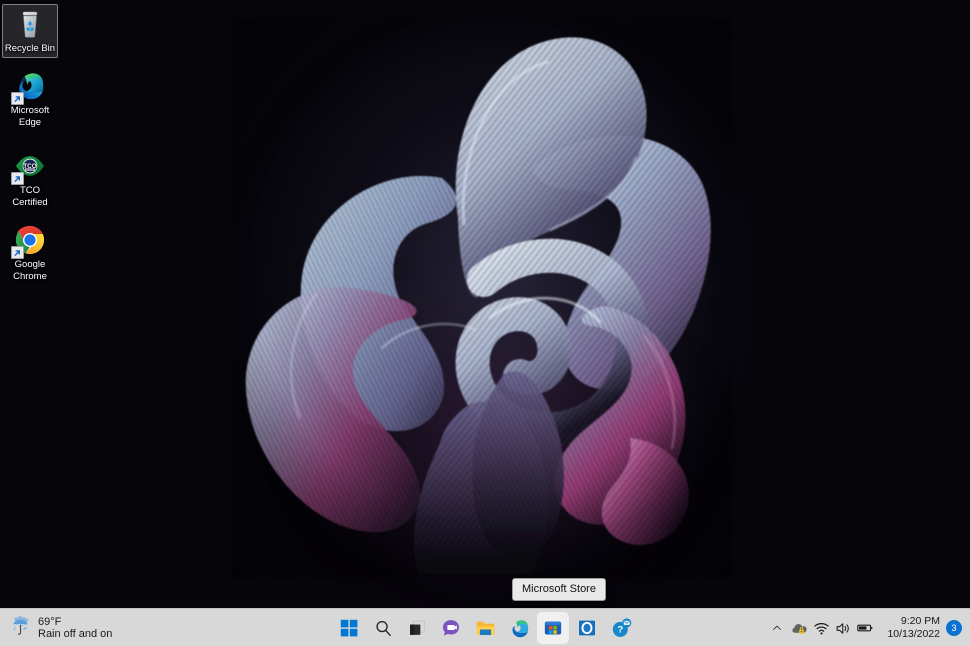  I want to click on desktop-icon-microsoft-edge: Microsoft Edge, so click(30, 99).